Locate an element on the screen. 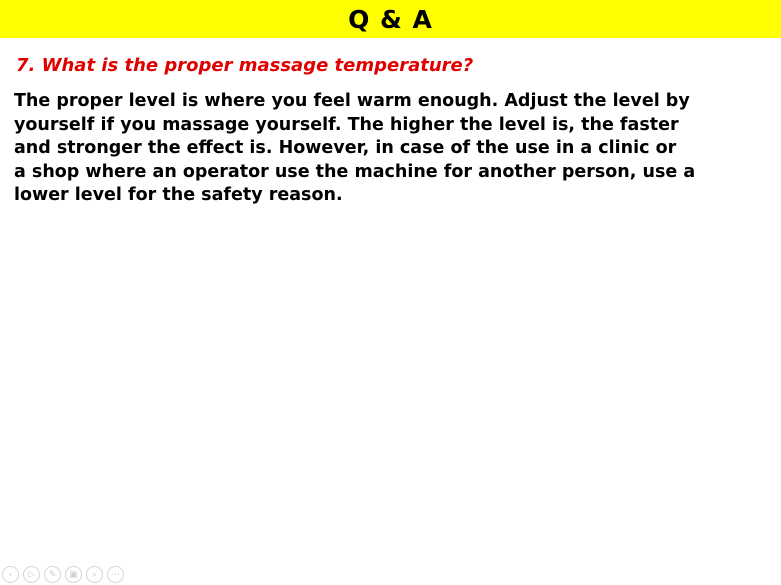 The width and height of the screenshot is (781, 585). previous-icon: ‹ is located at coordinates (10, 574).